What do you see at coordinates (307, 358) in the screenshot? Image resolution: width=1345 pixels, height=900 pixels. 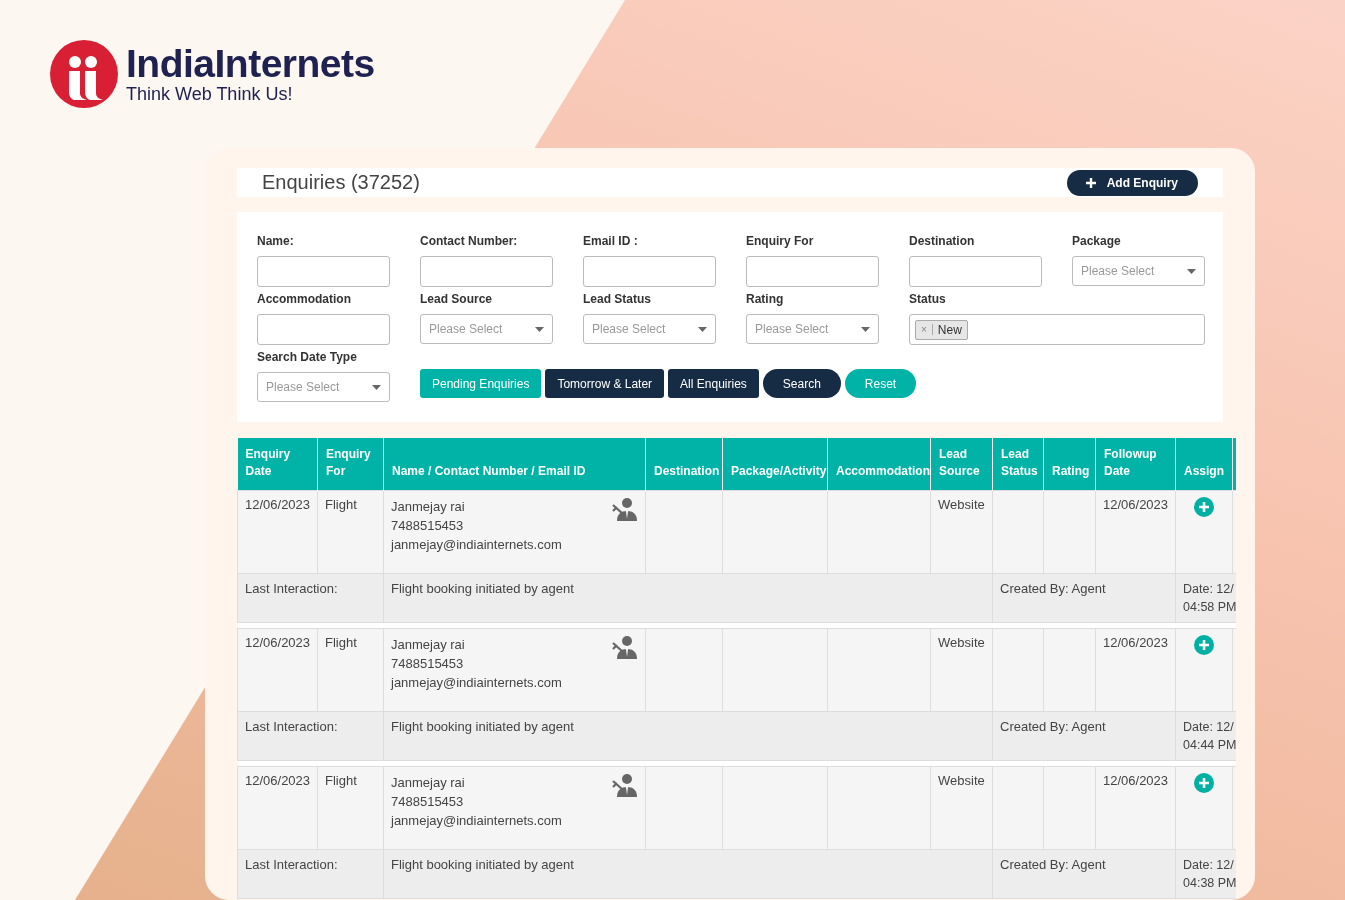 I see `field-label: Search Date Type` at bounding box center [307, 358].